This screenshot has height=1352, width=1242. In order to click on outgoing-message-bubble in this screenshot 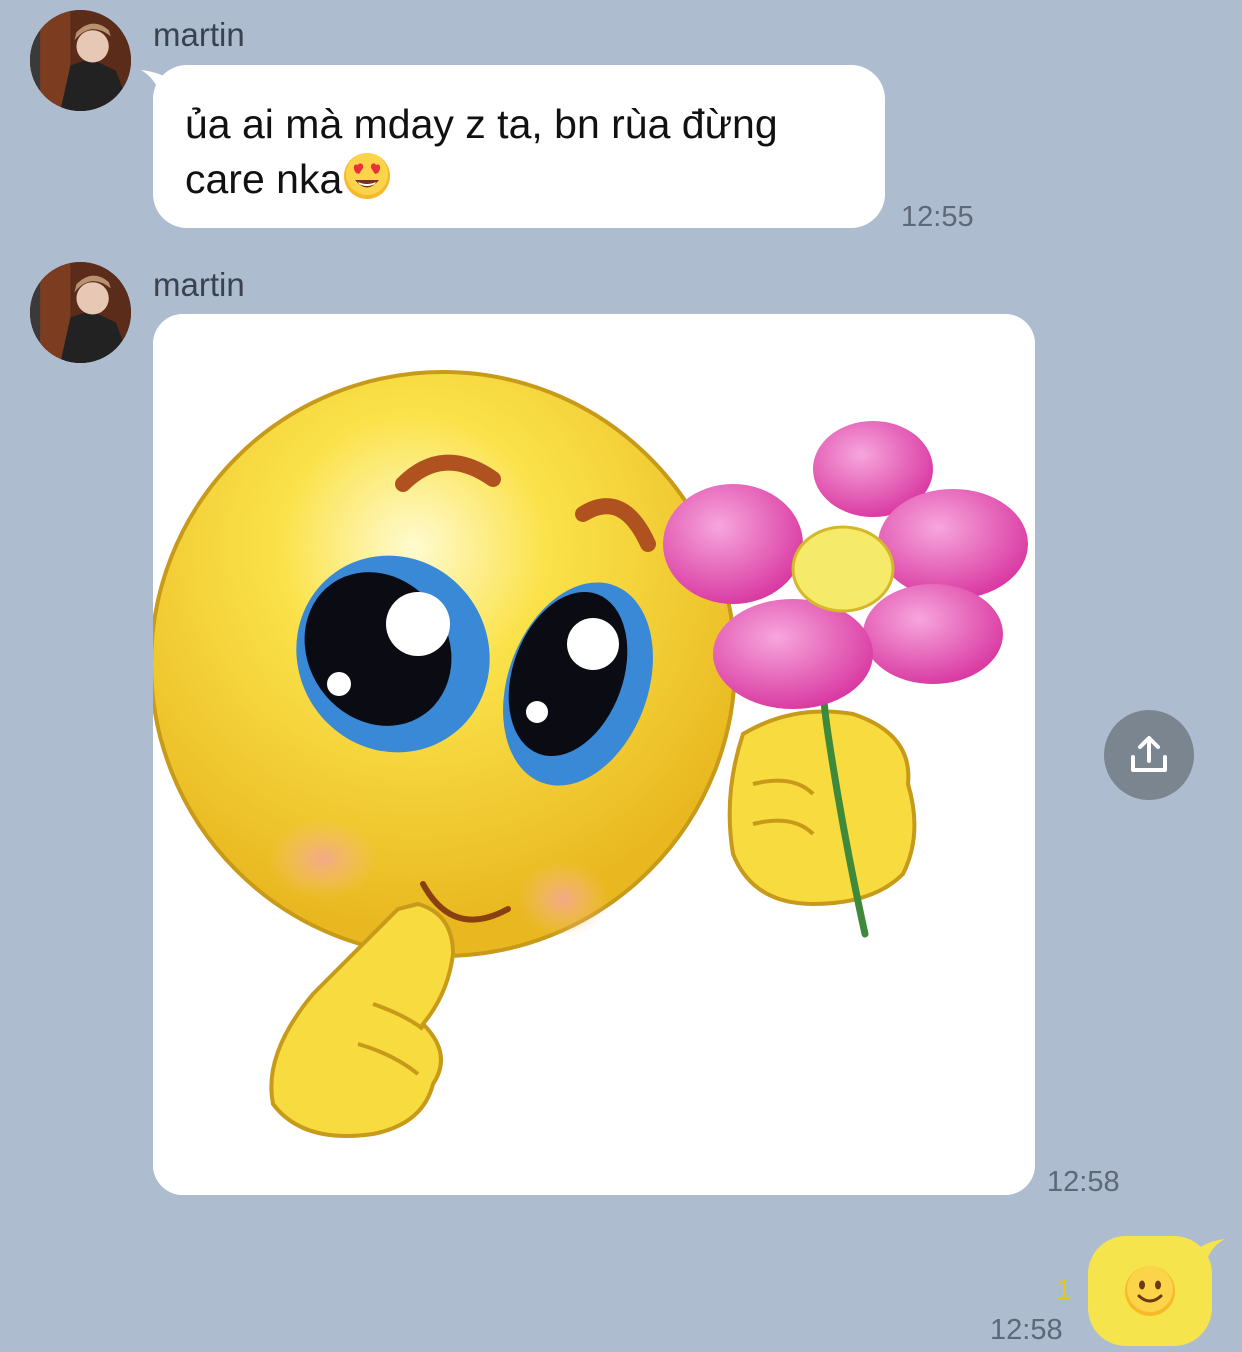, I will do `click(1150, 1291)`.